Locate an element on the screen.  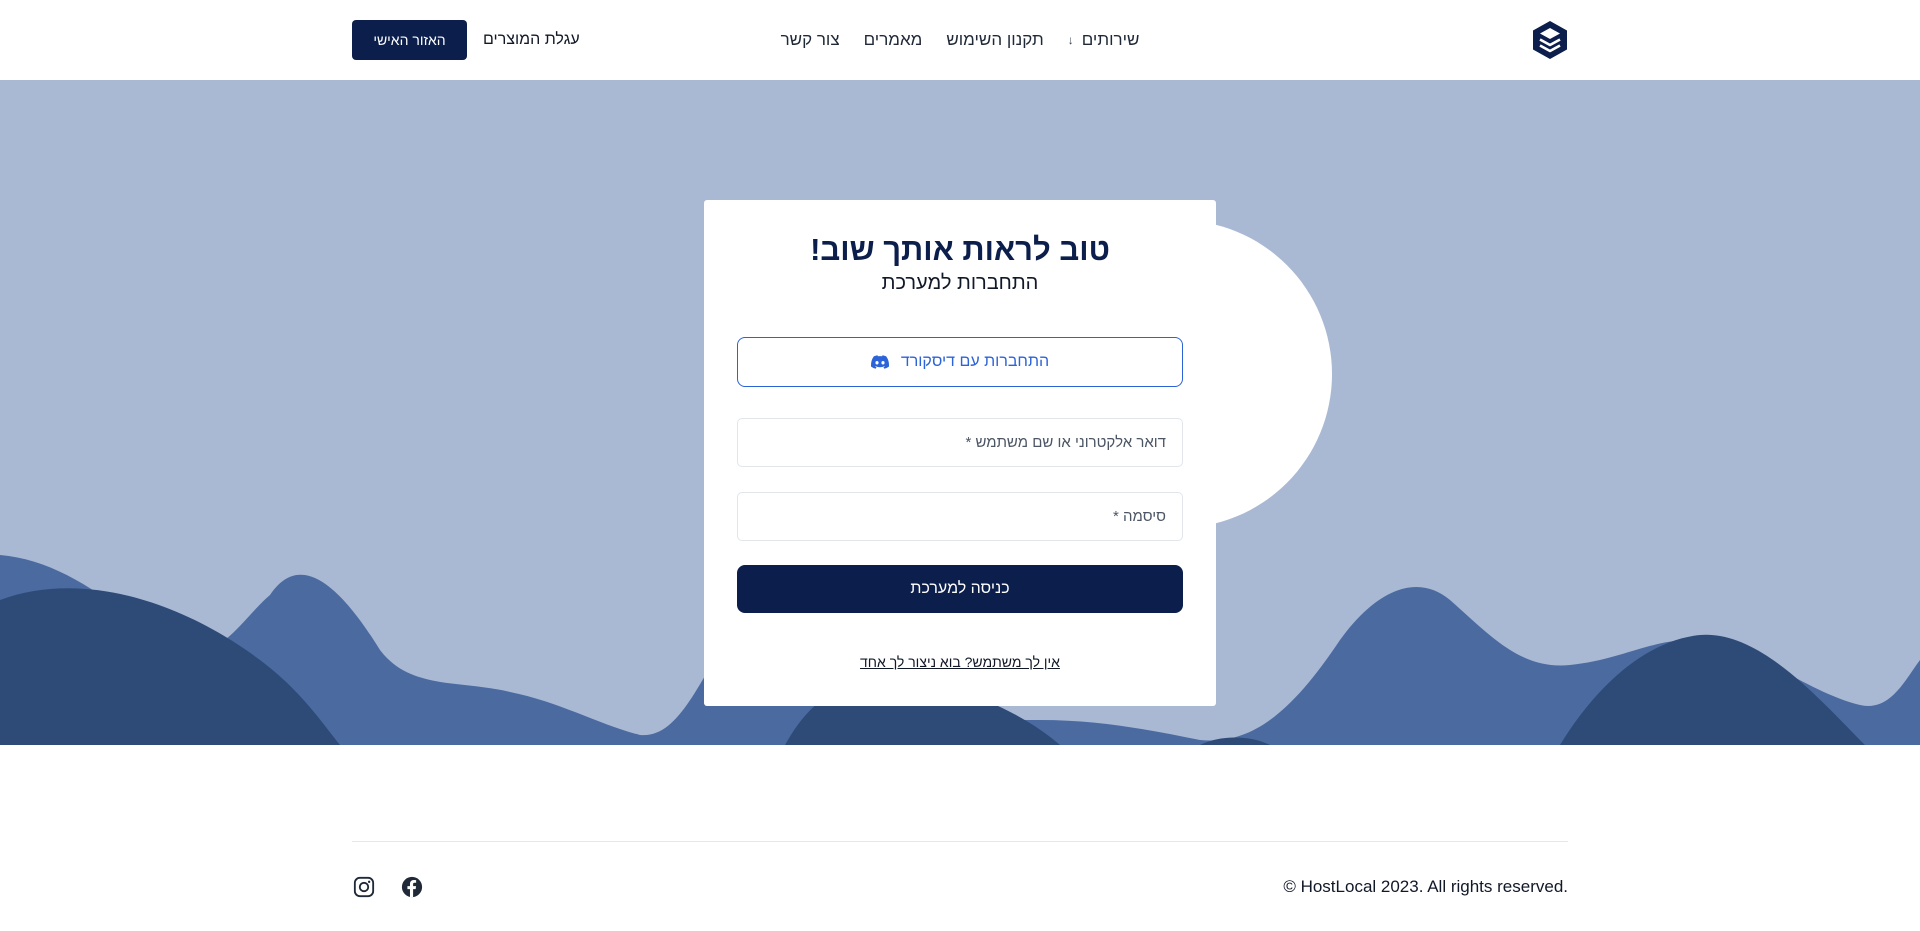
email-username-field is located at coordinates (960, 442).